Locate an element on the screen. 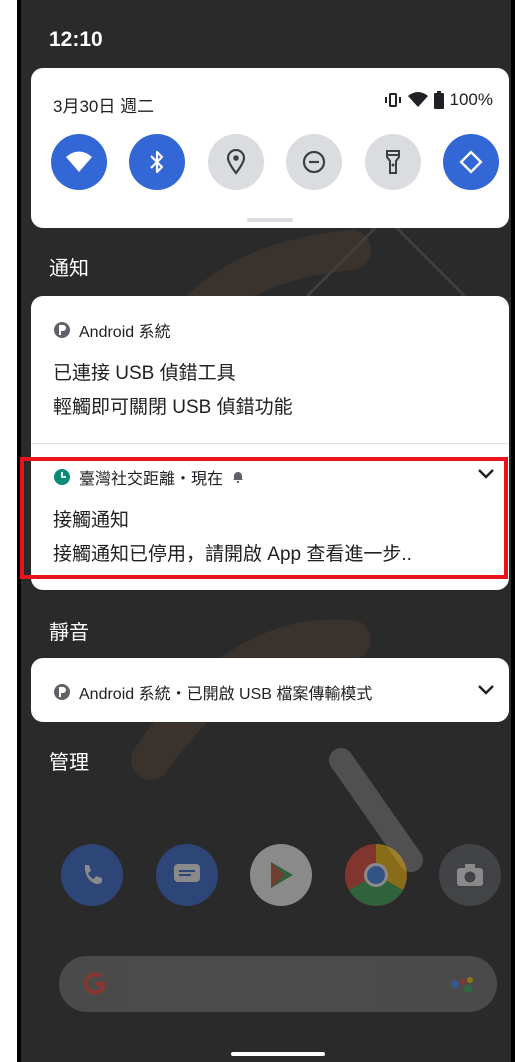 The image size is (515, 1062). wifi-status-icon is located at coordinates (417, 99).